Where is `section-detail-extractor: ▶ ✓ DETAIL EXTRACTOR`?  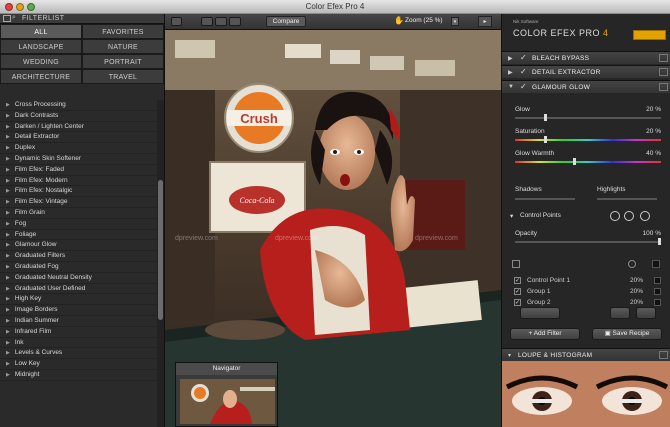
section-detail-extractor: ▶ ✓ DETAIL EXTRACTOR is located at coordinates (586, 71).